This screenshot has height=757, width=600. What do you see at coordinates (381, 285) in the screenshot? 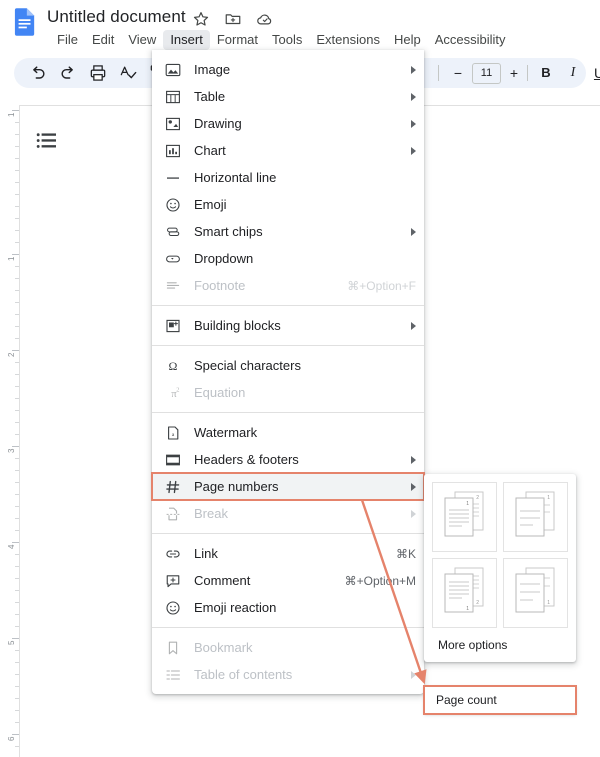
I see `menu-item-shortcut: ⌘+Option+F` at bounding box center [381, 285].